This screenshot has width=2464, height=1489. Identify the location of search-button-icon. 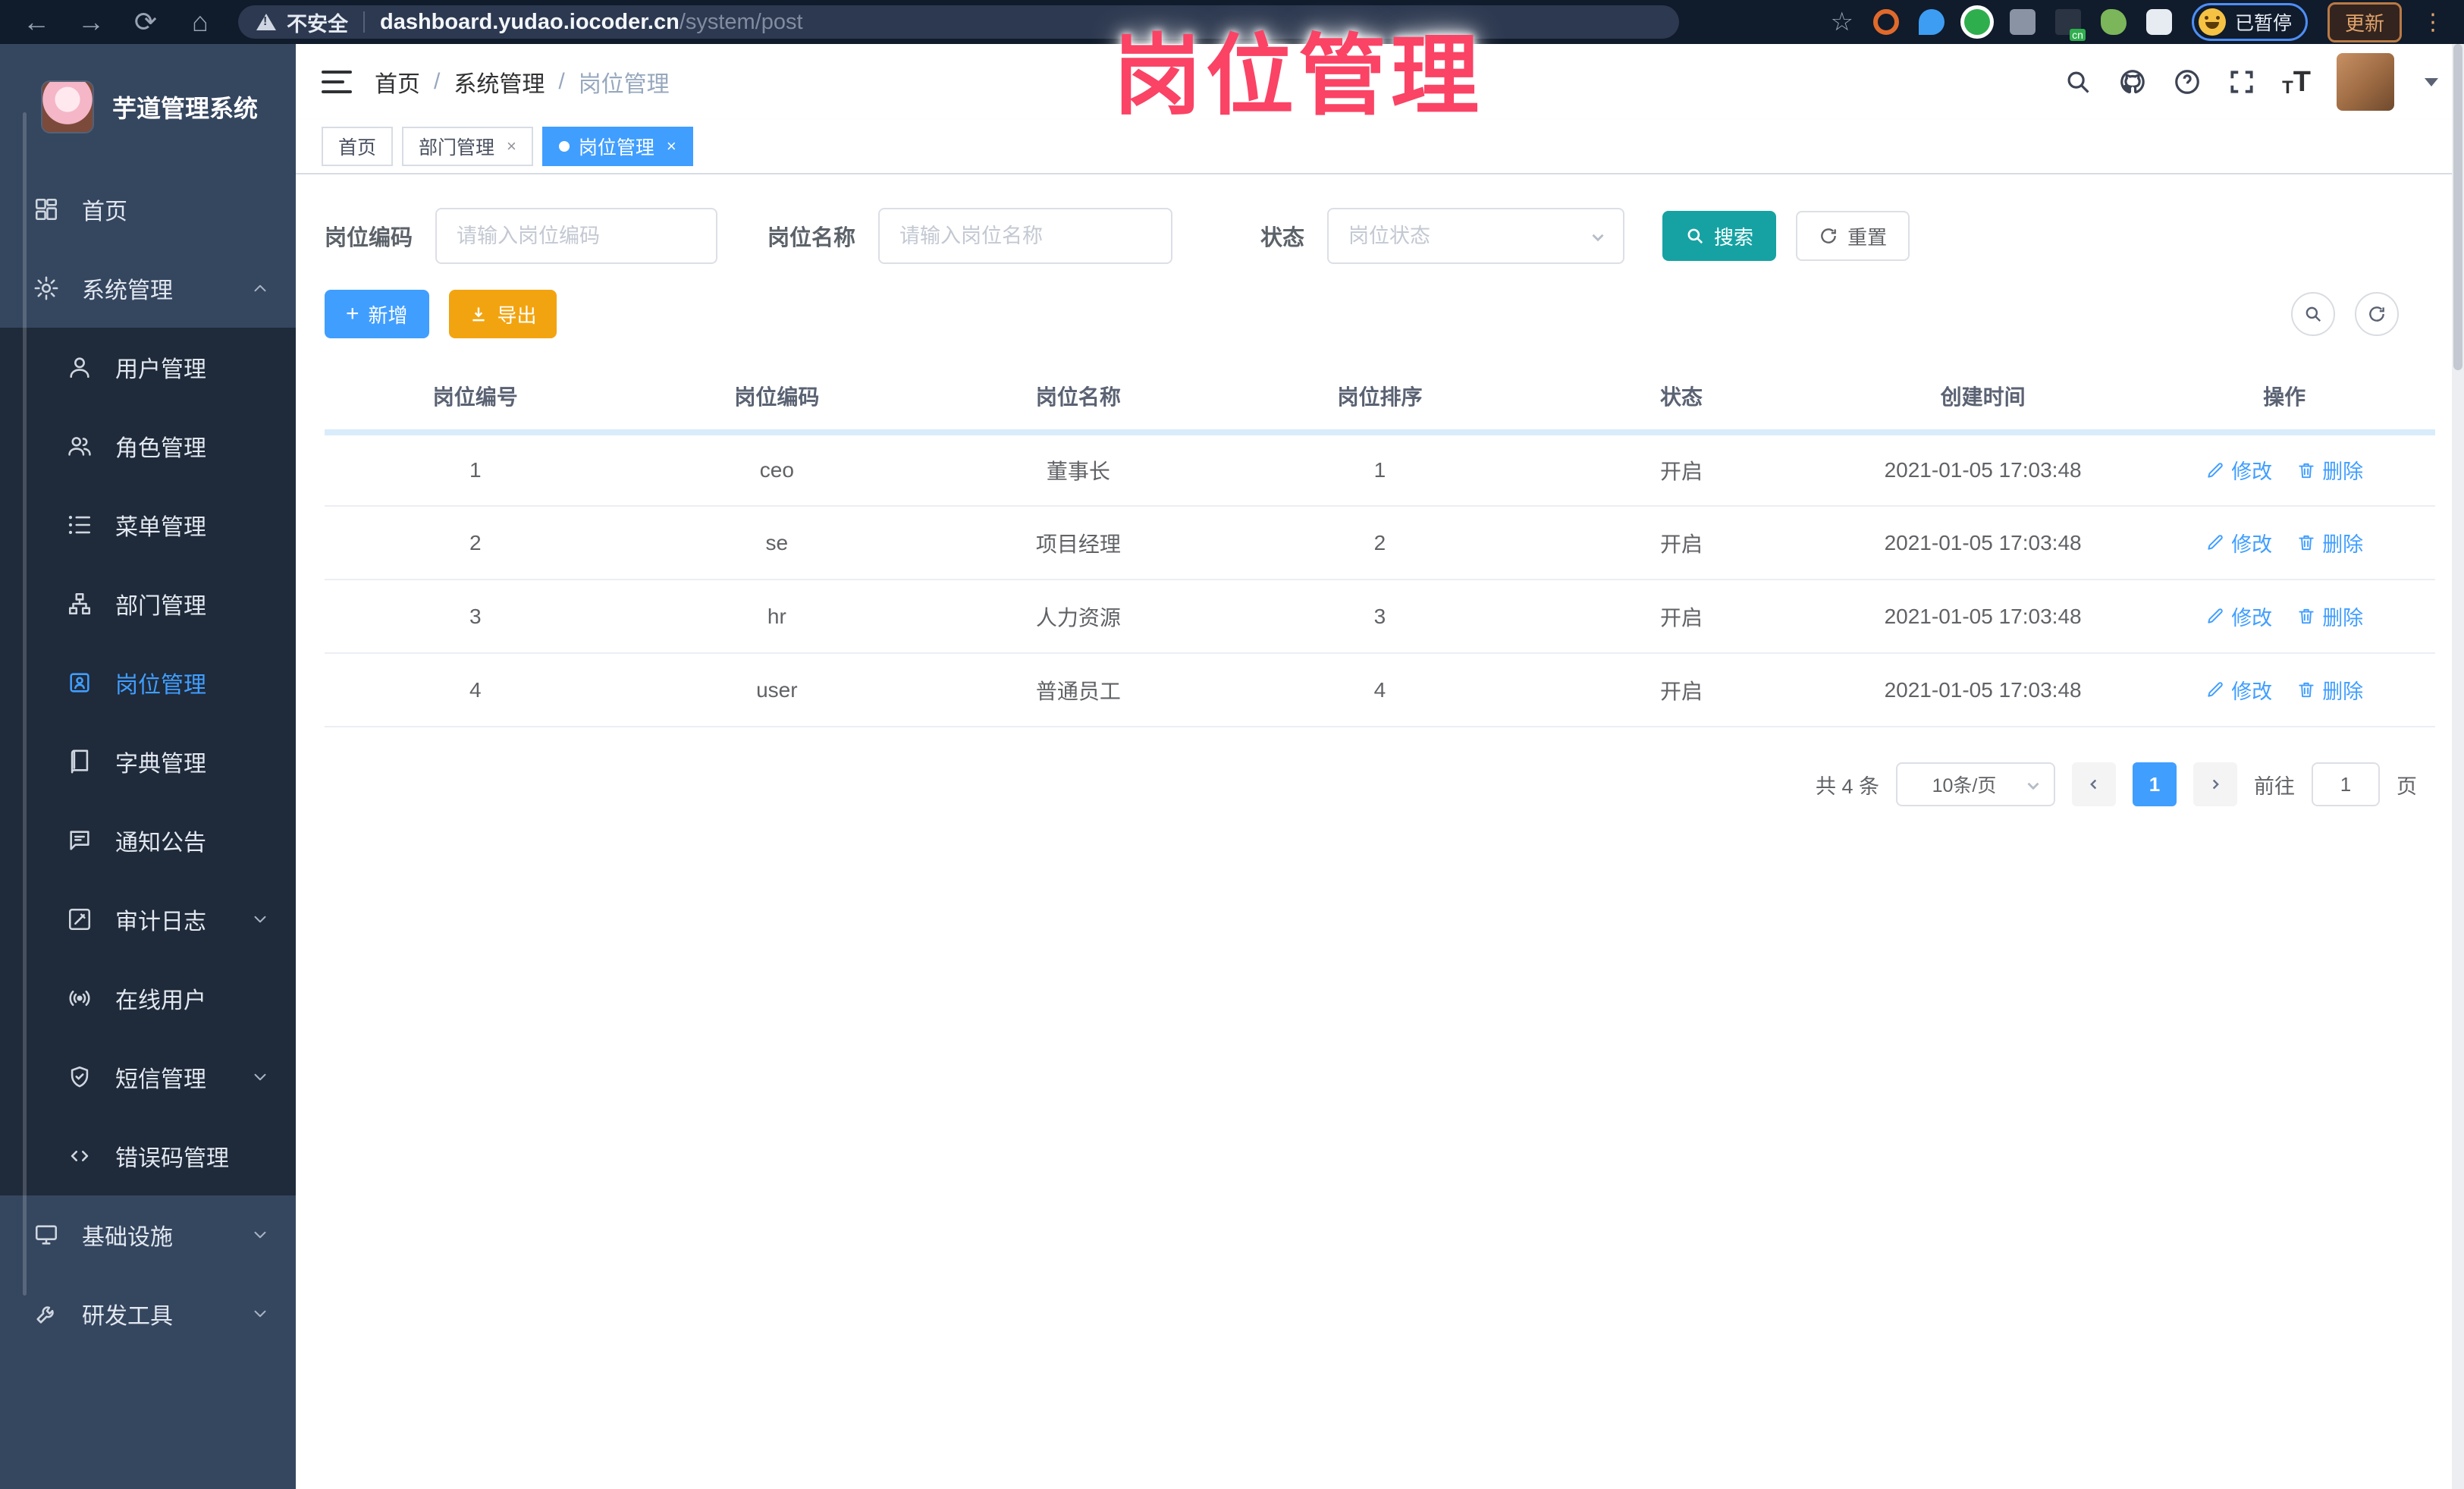
(1695, 236).